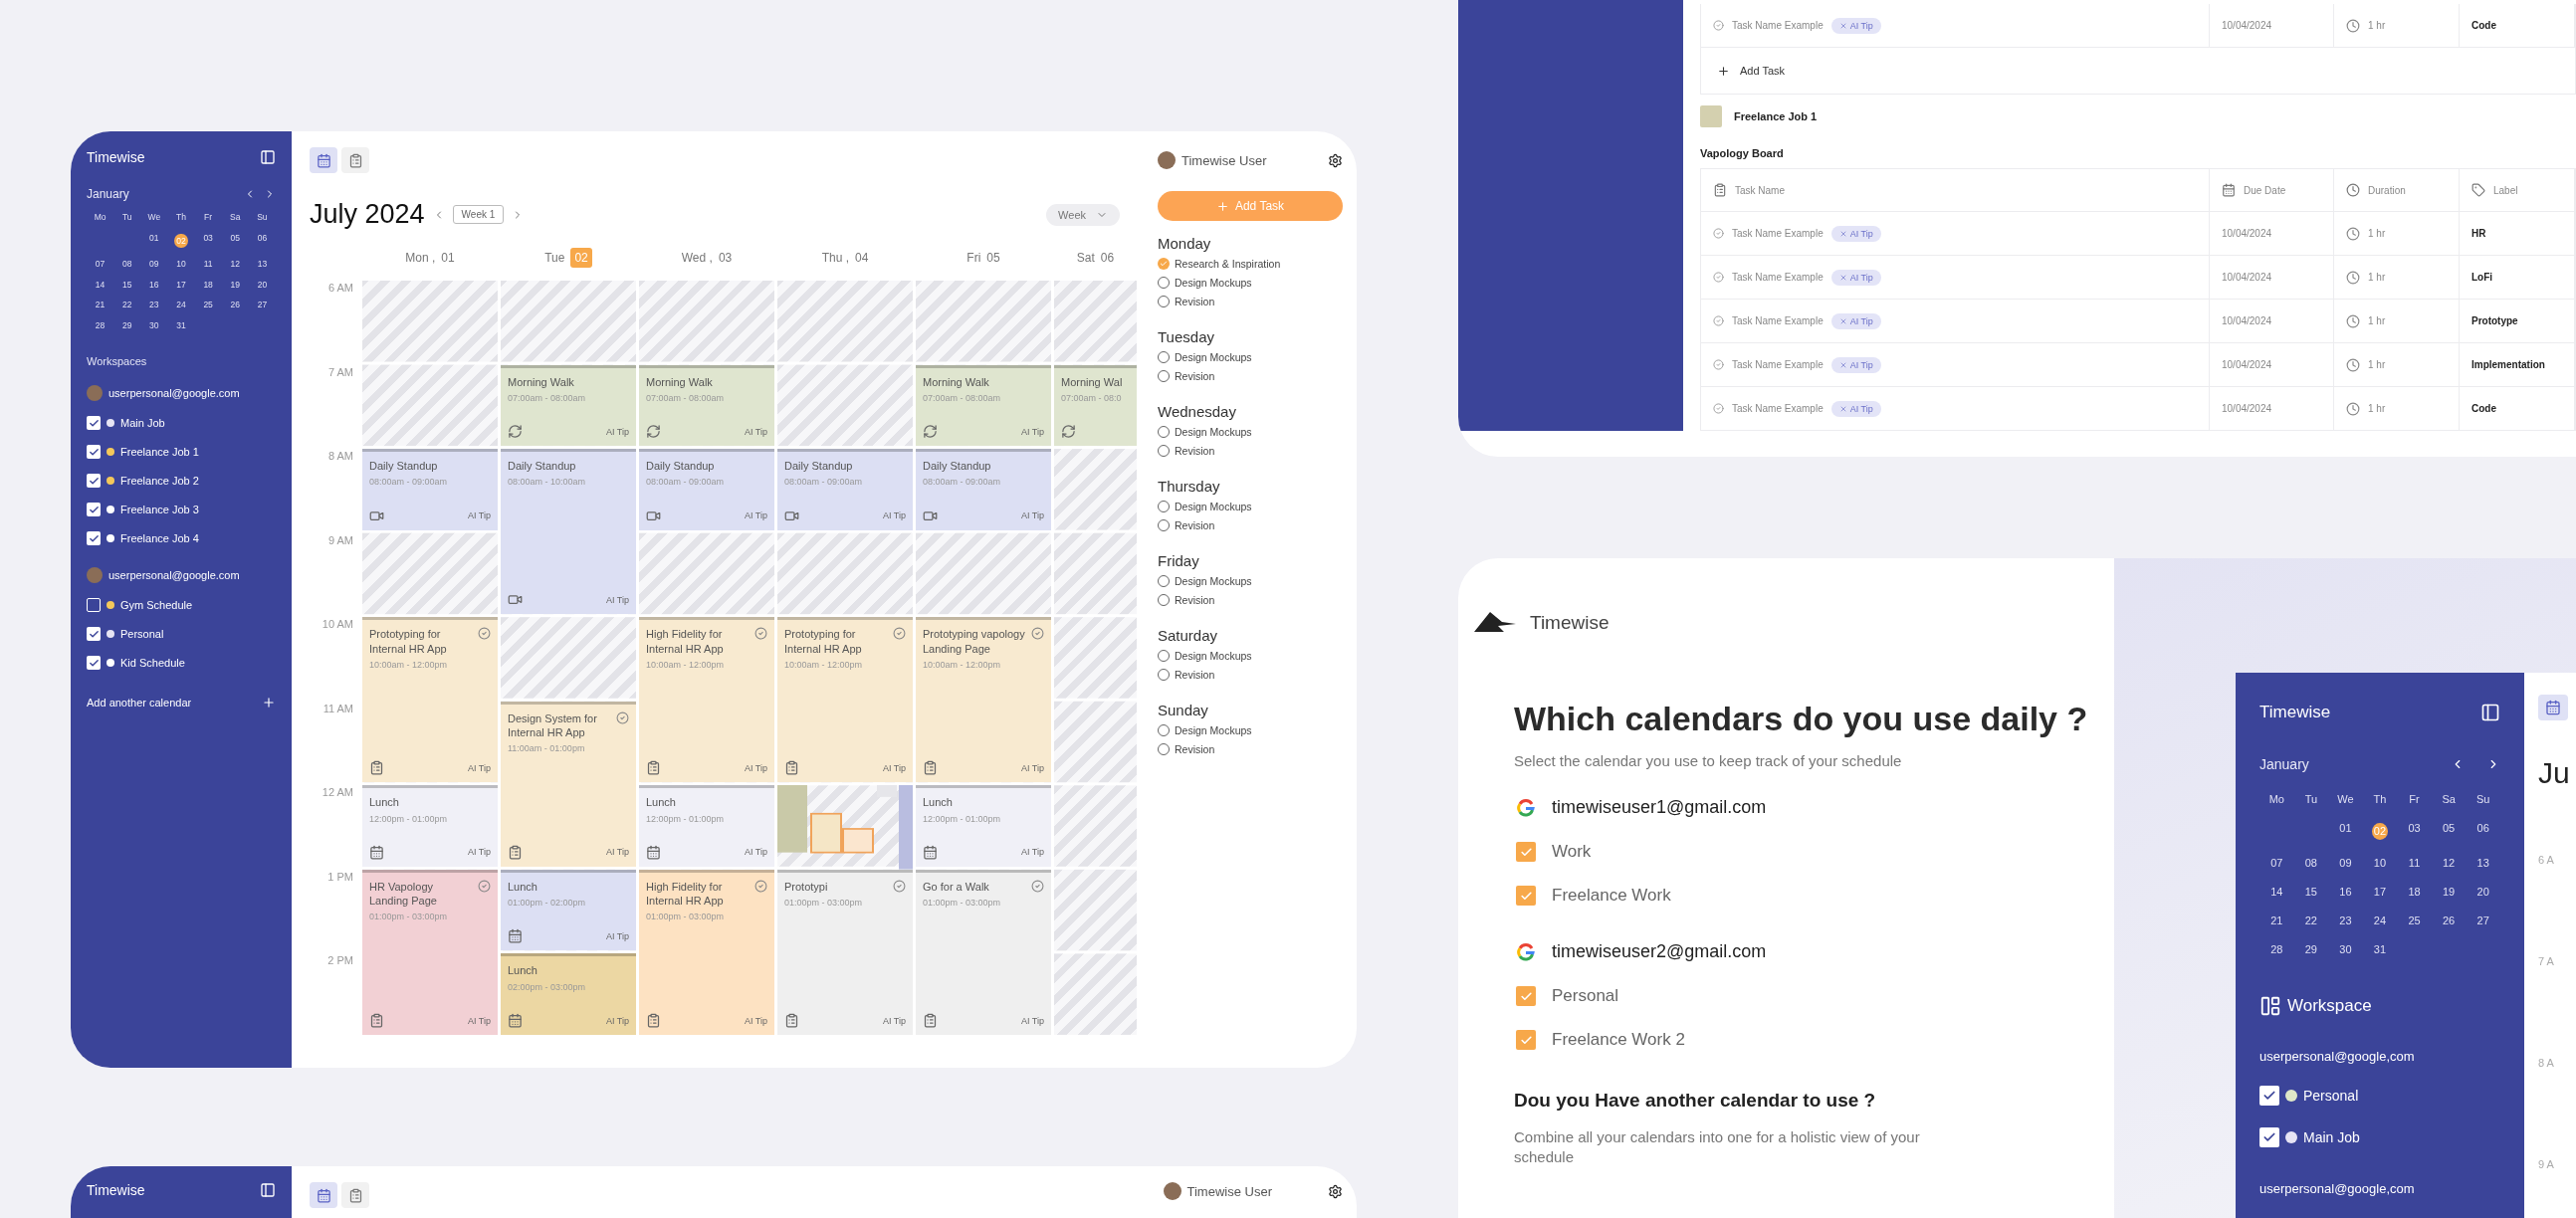 This screenshot has height=1218, width=2576. I want to click on event-card: Daily Standup 08:00am - 10:00am AI Tip, so click(568, 532).